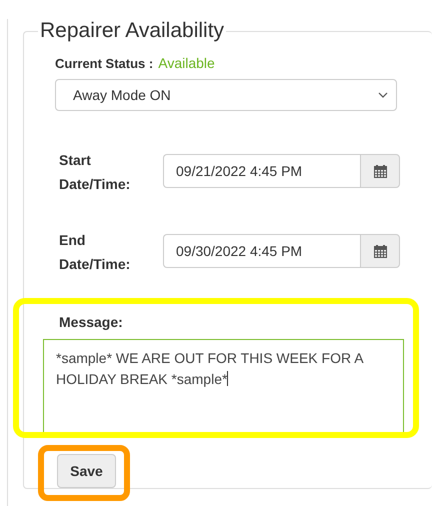 Image resolution: width=432 pixels, height=506 pixels. Describe the element at coordinates (95, 172) in the screenshot. I see `date-label: Start Date/Time:` at that location.